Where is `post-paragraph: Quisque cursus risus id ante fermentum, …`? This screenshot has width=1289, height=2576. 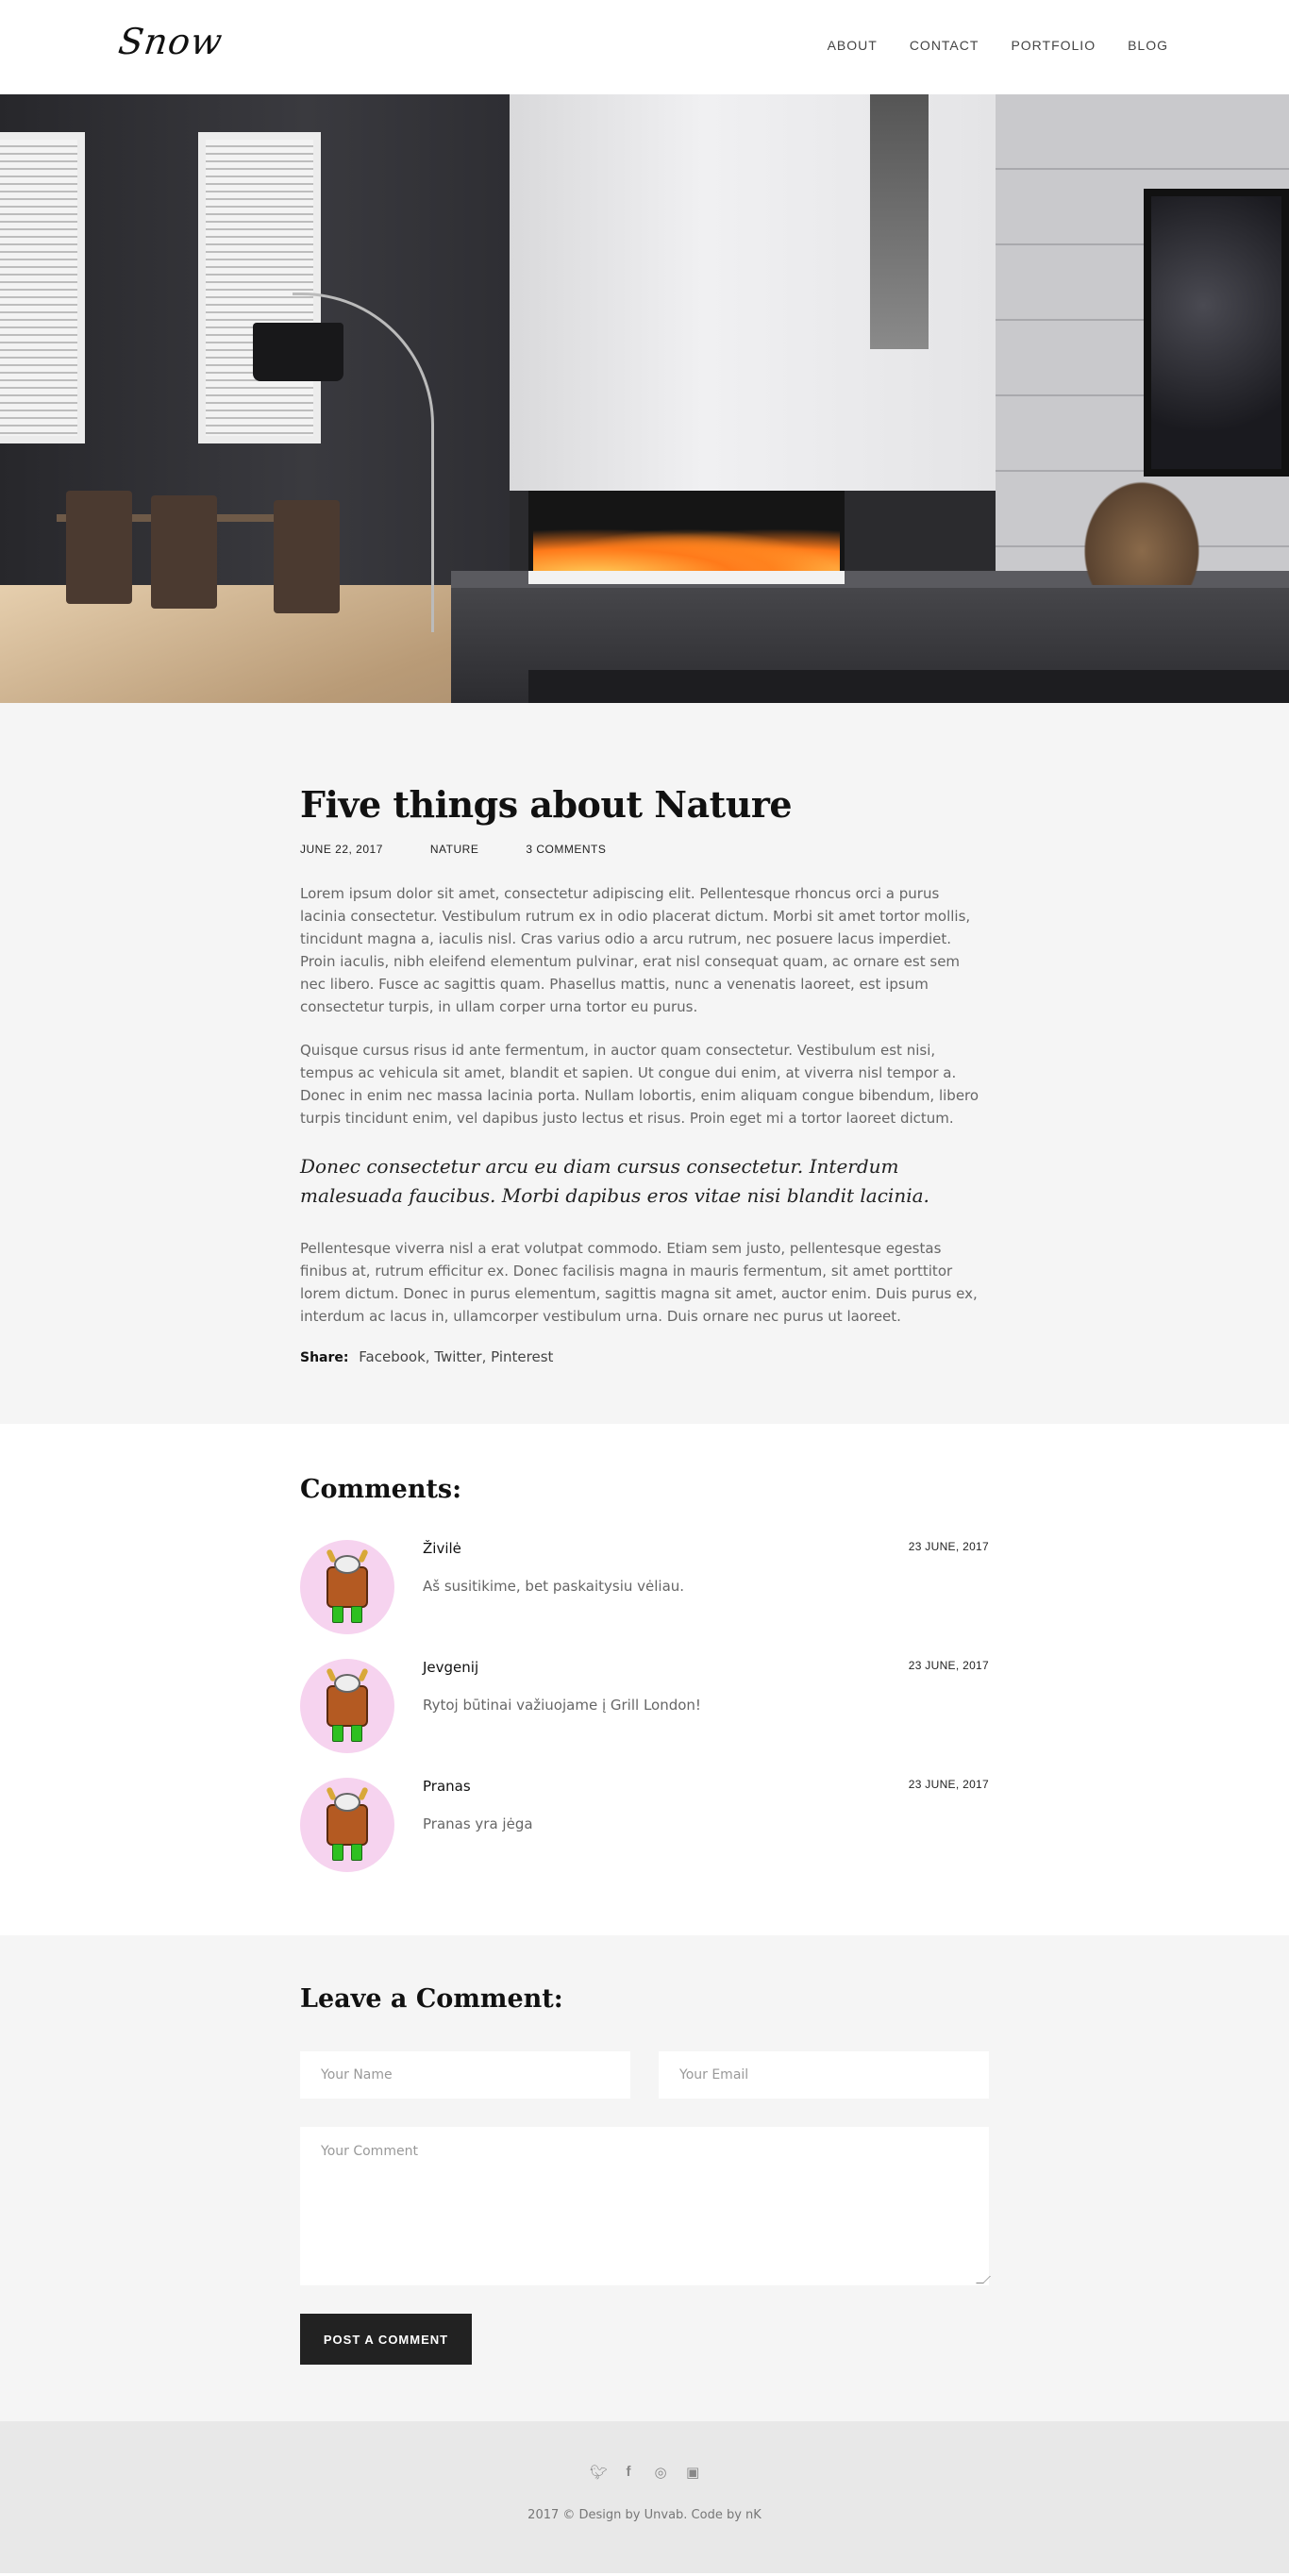
post-paragraph: Quisque cursus risus id ante fermentum, … is located at coordinates (639, 1084).